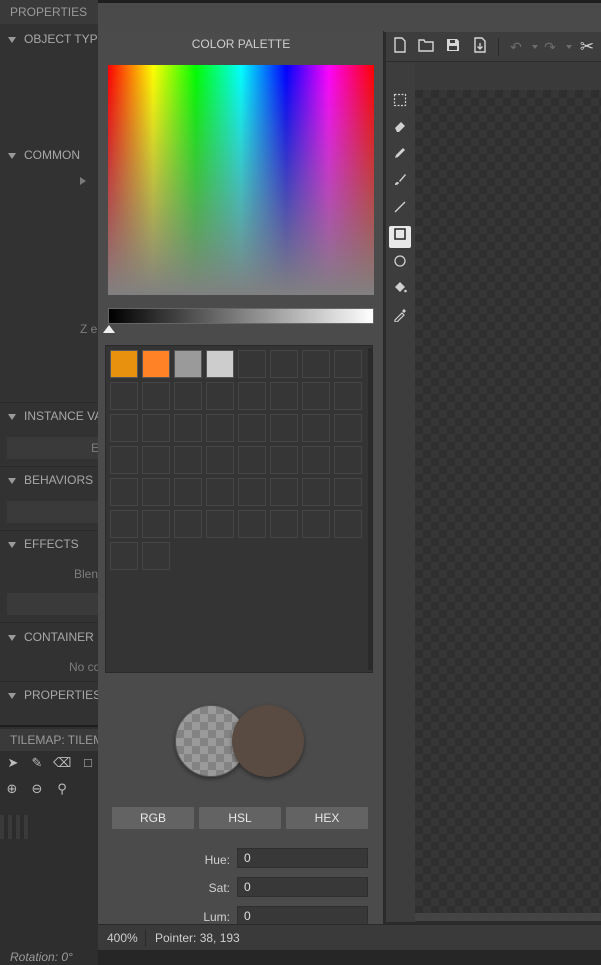 The image size is (601, 965). Describe the element at coordinates (400, 318) in the screenshot. I see `eyedropper-icon` at that location.